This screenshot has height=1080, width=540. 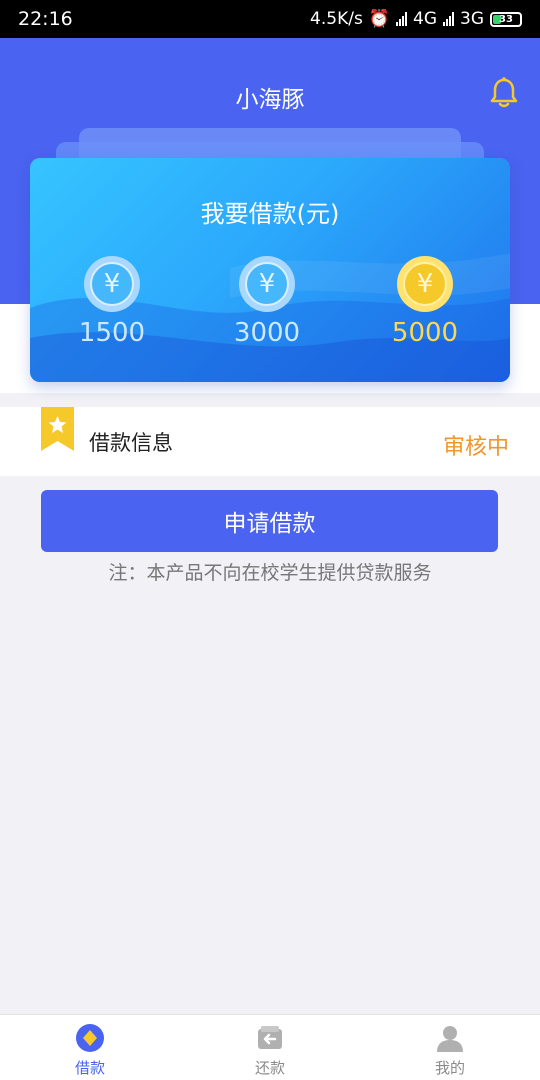 I want to click on repay-icon, so click(x=270, y=1037).